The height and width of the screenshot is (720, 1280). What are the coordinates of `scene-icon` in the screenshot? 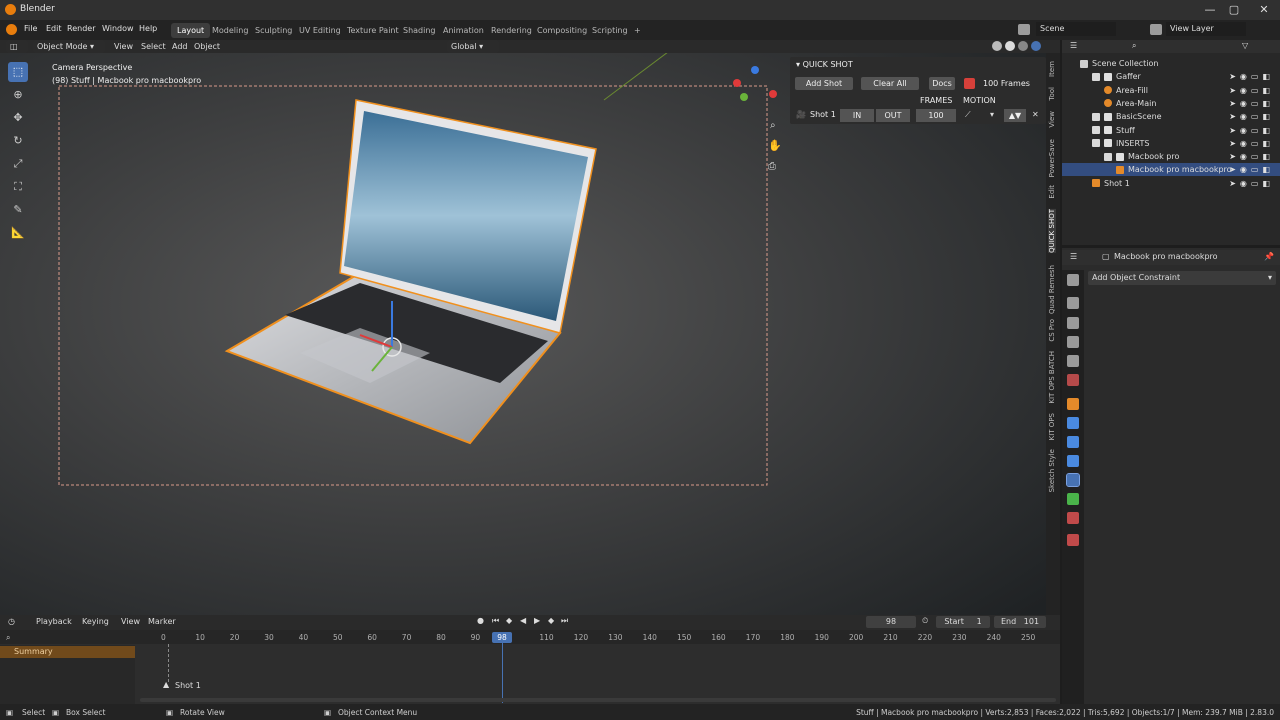 It's located at (1024, 29).